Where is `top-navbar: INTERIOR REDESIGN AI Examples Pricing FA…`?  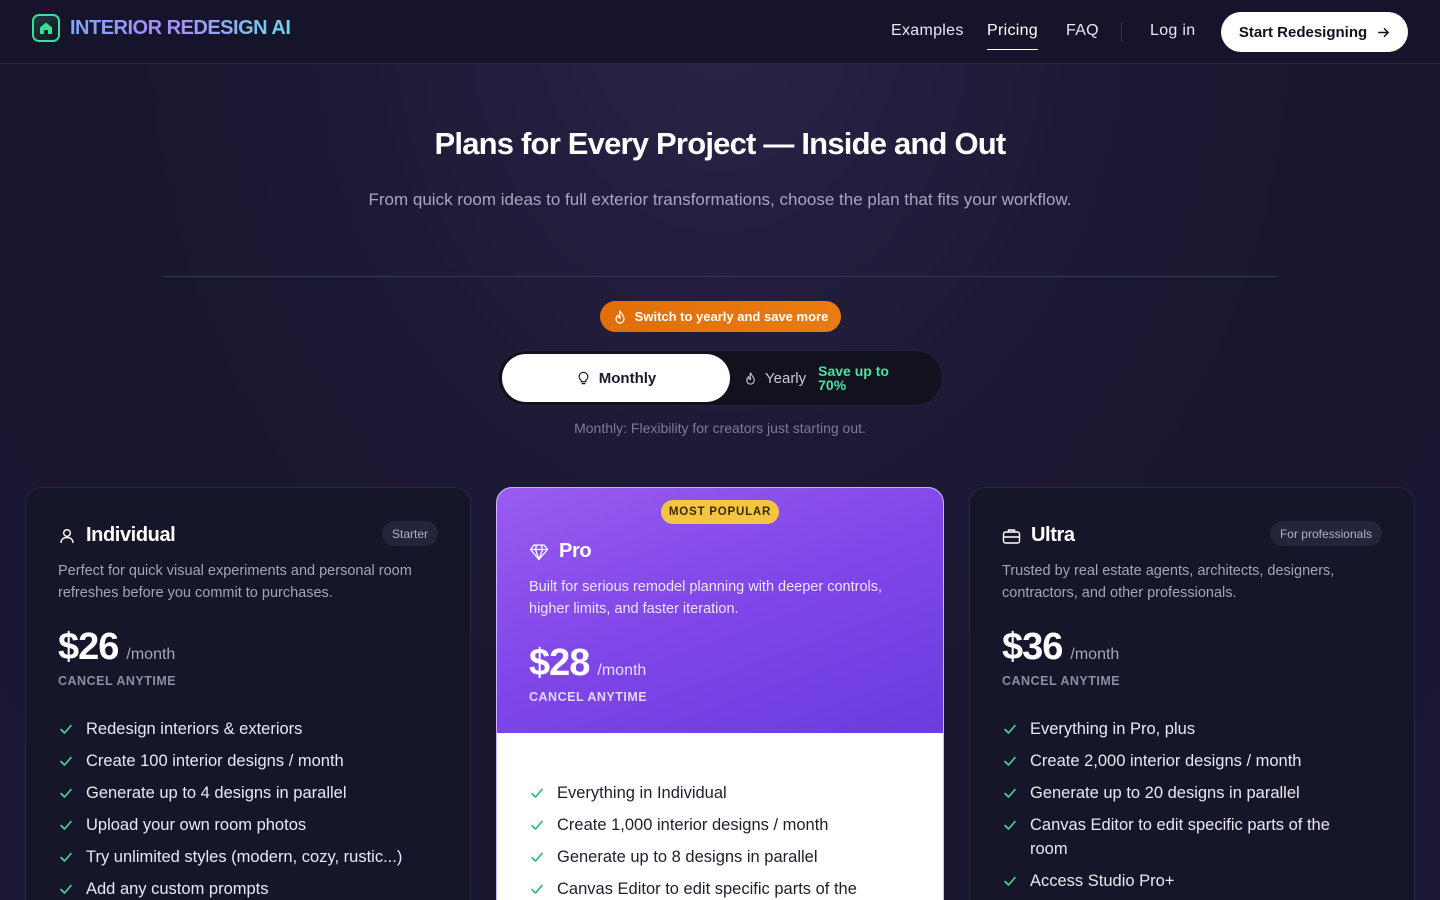
top-navbar: INTERIOR REDESIGN AI Examples Pricing FA… is located at coordinates (720, 32).